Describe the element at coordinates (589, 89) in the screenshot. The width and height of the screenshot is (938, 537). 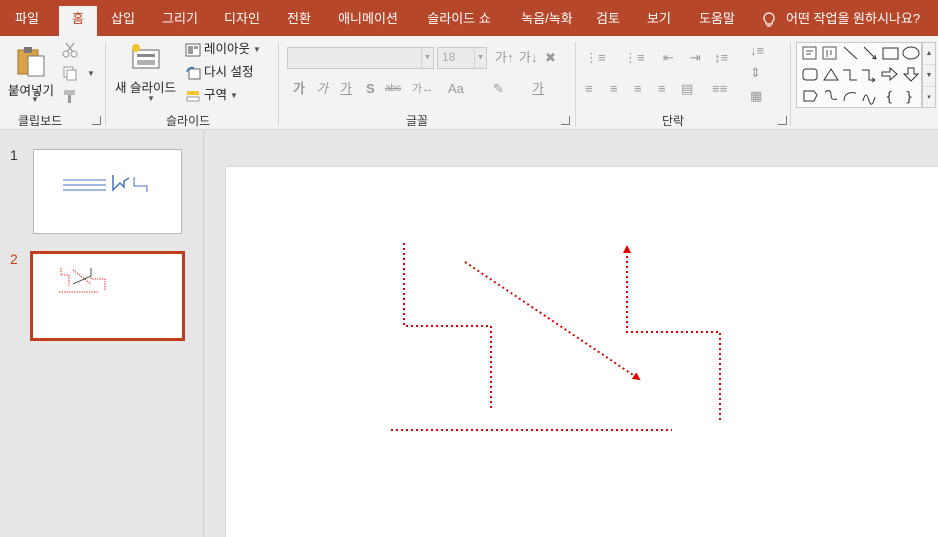
I see `align-left-icon: ≡` at that location.